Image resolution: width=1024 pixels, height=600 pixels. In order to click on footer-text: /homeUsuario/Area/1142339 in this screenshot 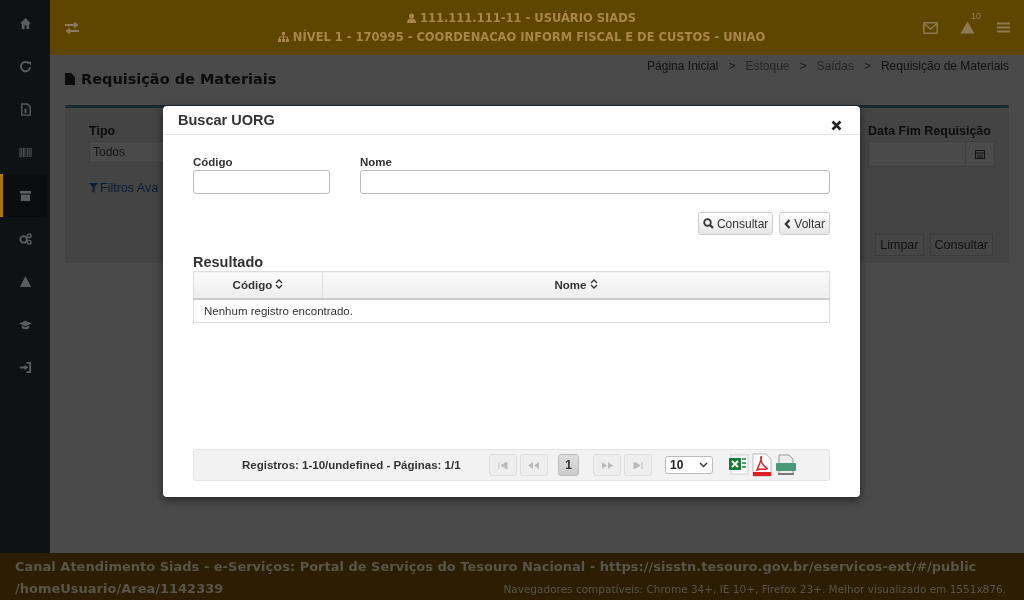, I will do `click(119, 589)`.